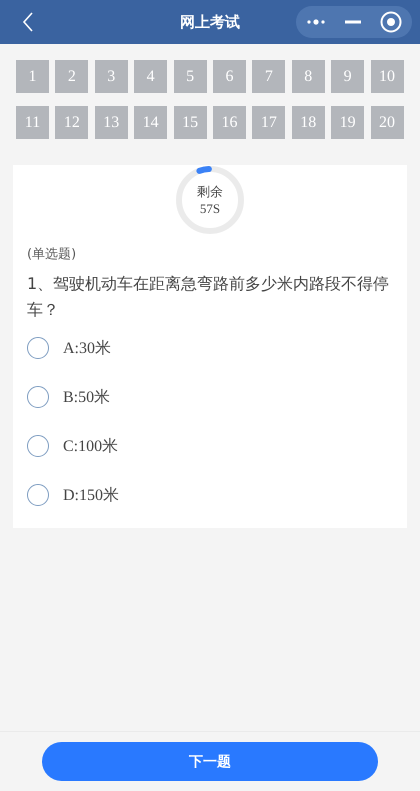 This screenshot has width=420, height=791. Describe the element at coordinates (347, 122) in the screenshot. I see `question-number: 19` at that location.